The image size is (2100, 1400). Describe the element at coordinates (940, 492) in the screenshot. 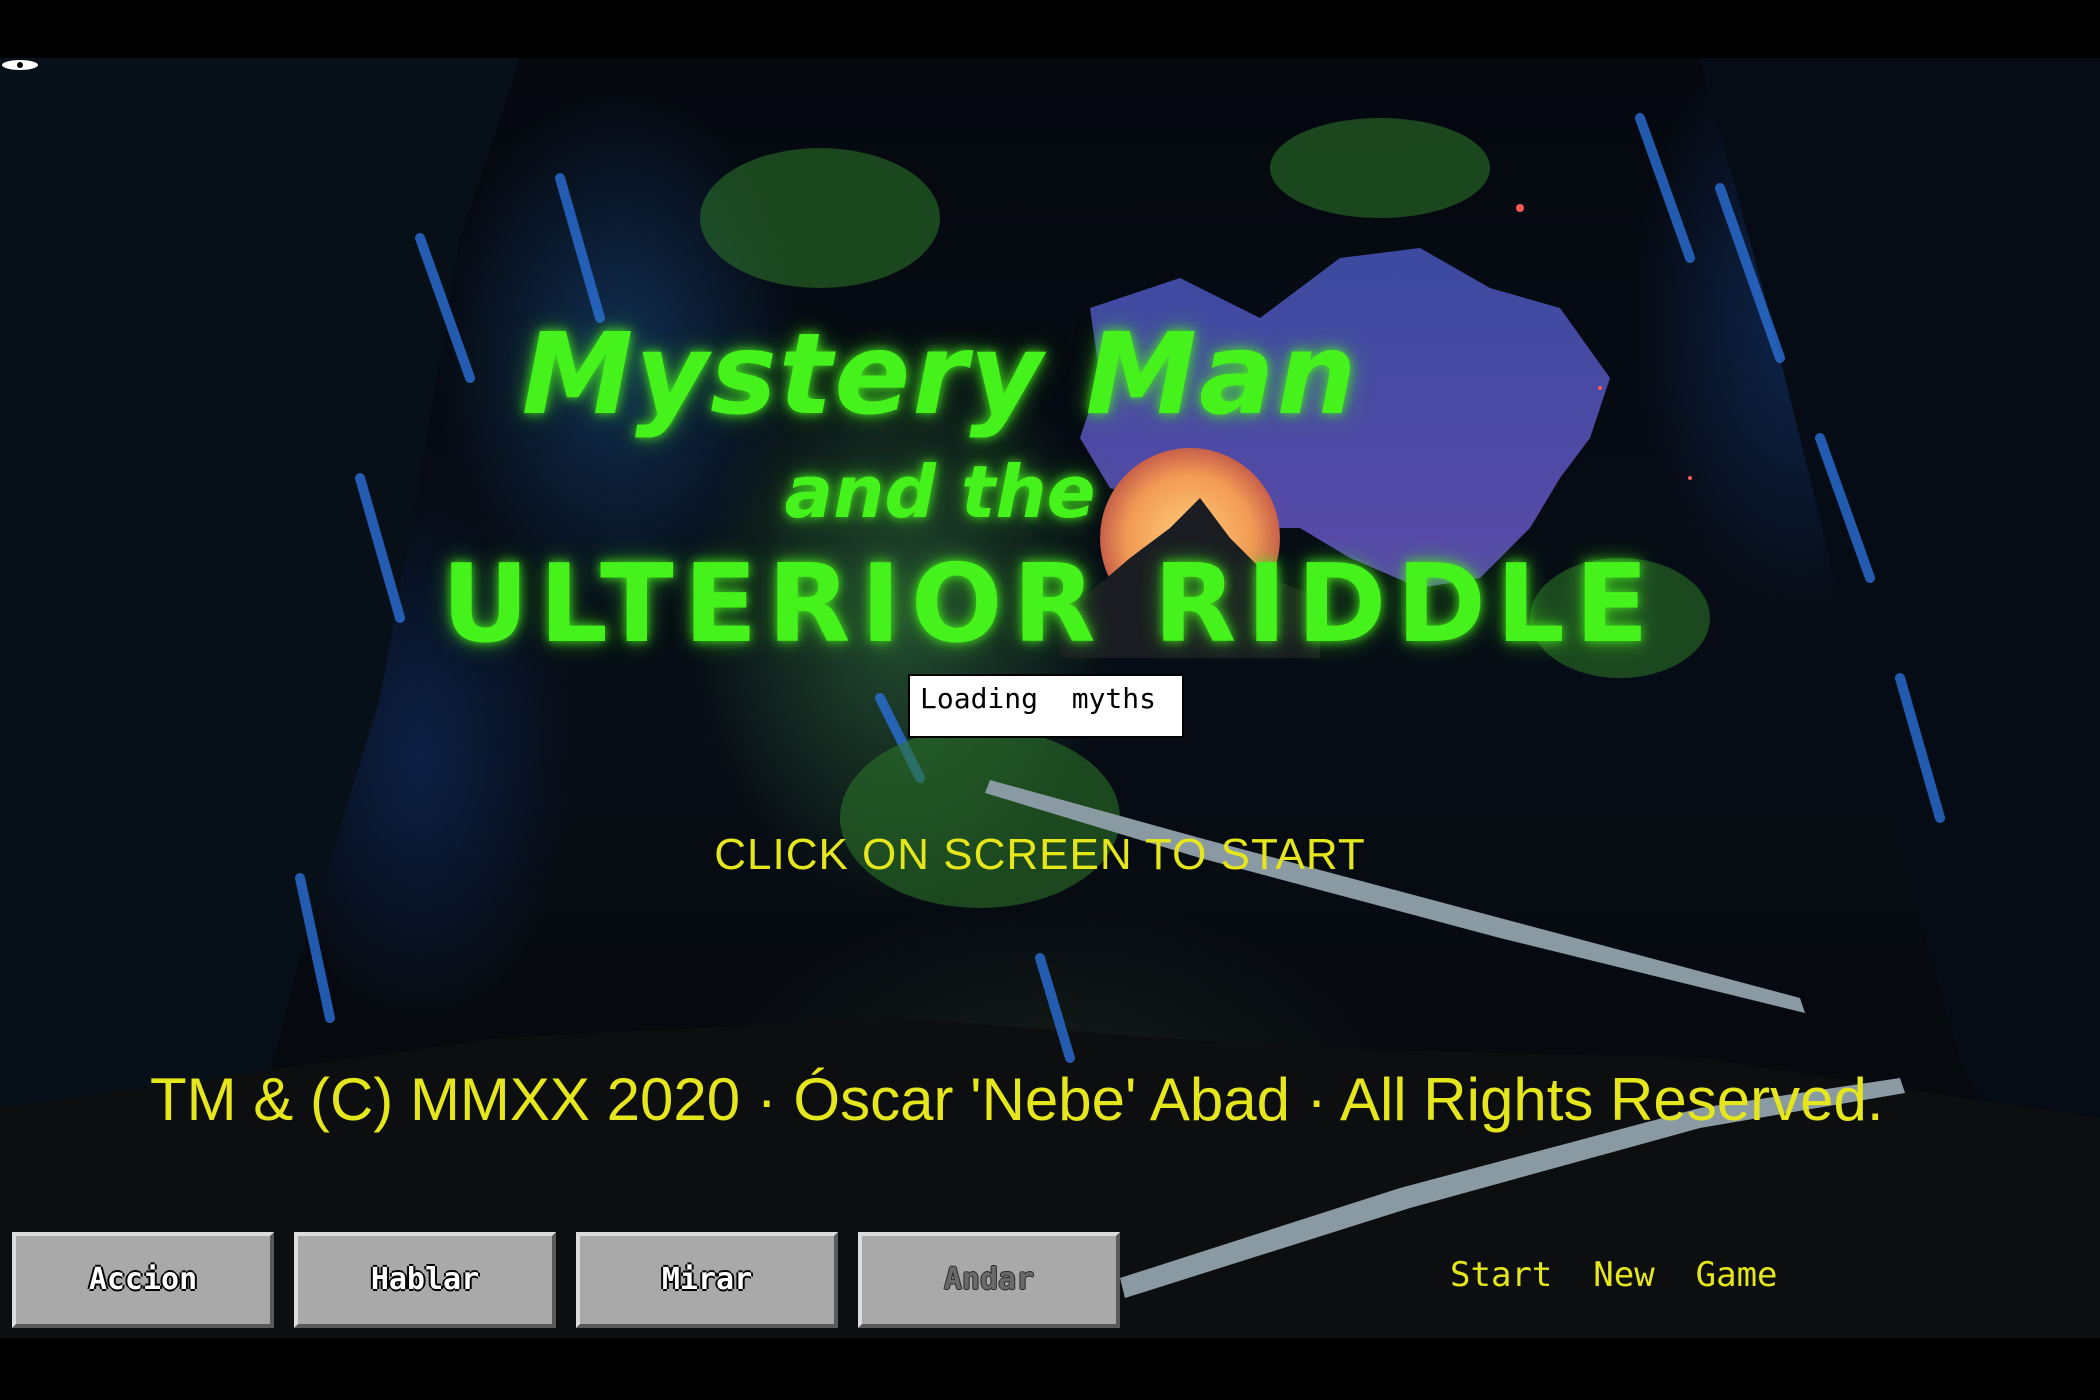

I see `logo-title-line2: and the` at that location.